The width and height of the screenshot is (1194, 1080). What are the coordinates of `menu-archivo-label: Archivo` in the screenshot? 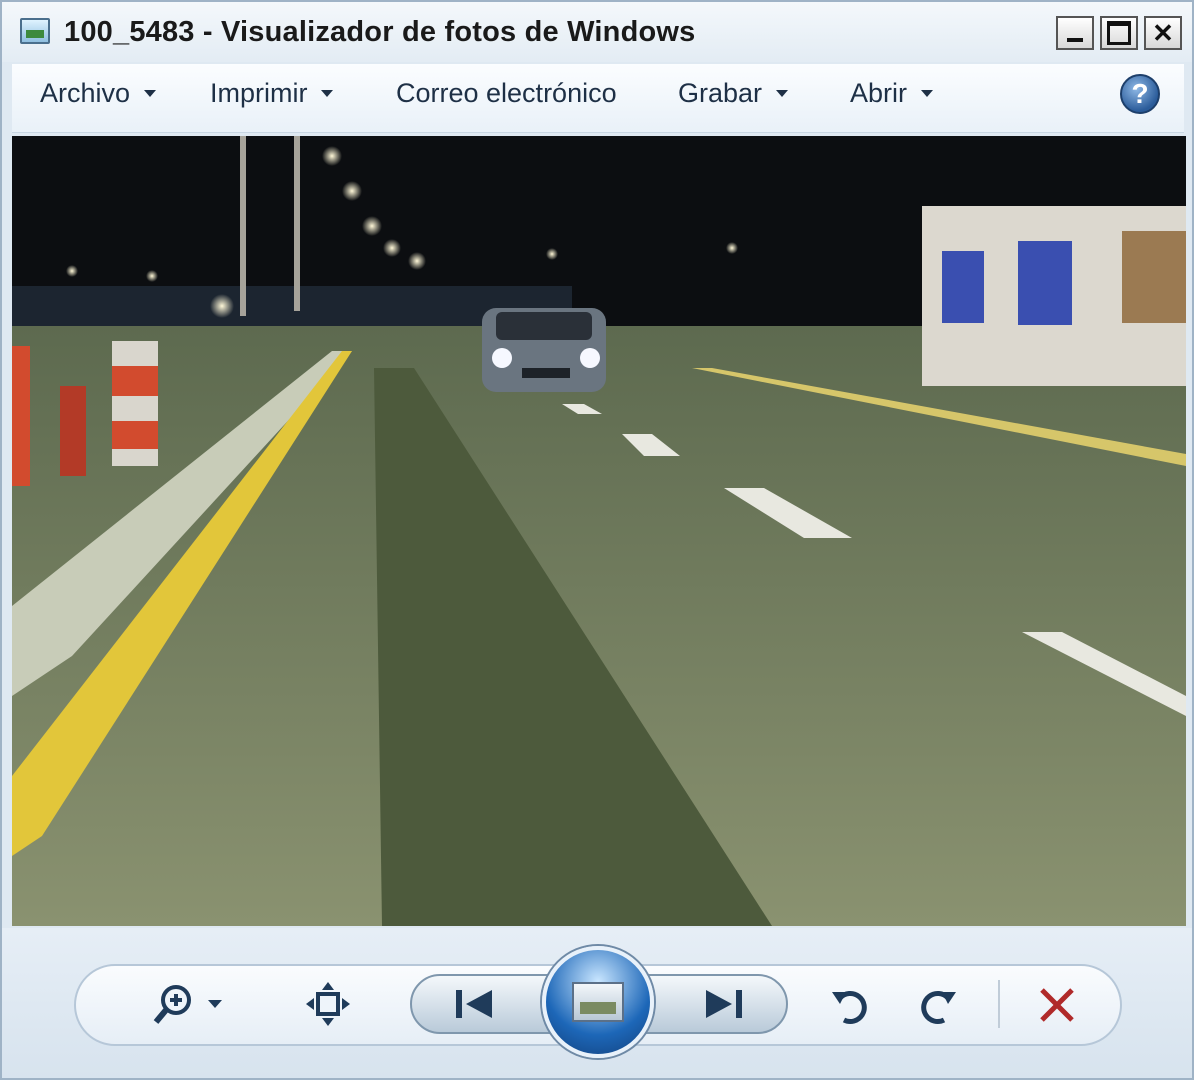 It's located at (85, 93).